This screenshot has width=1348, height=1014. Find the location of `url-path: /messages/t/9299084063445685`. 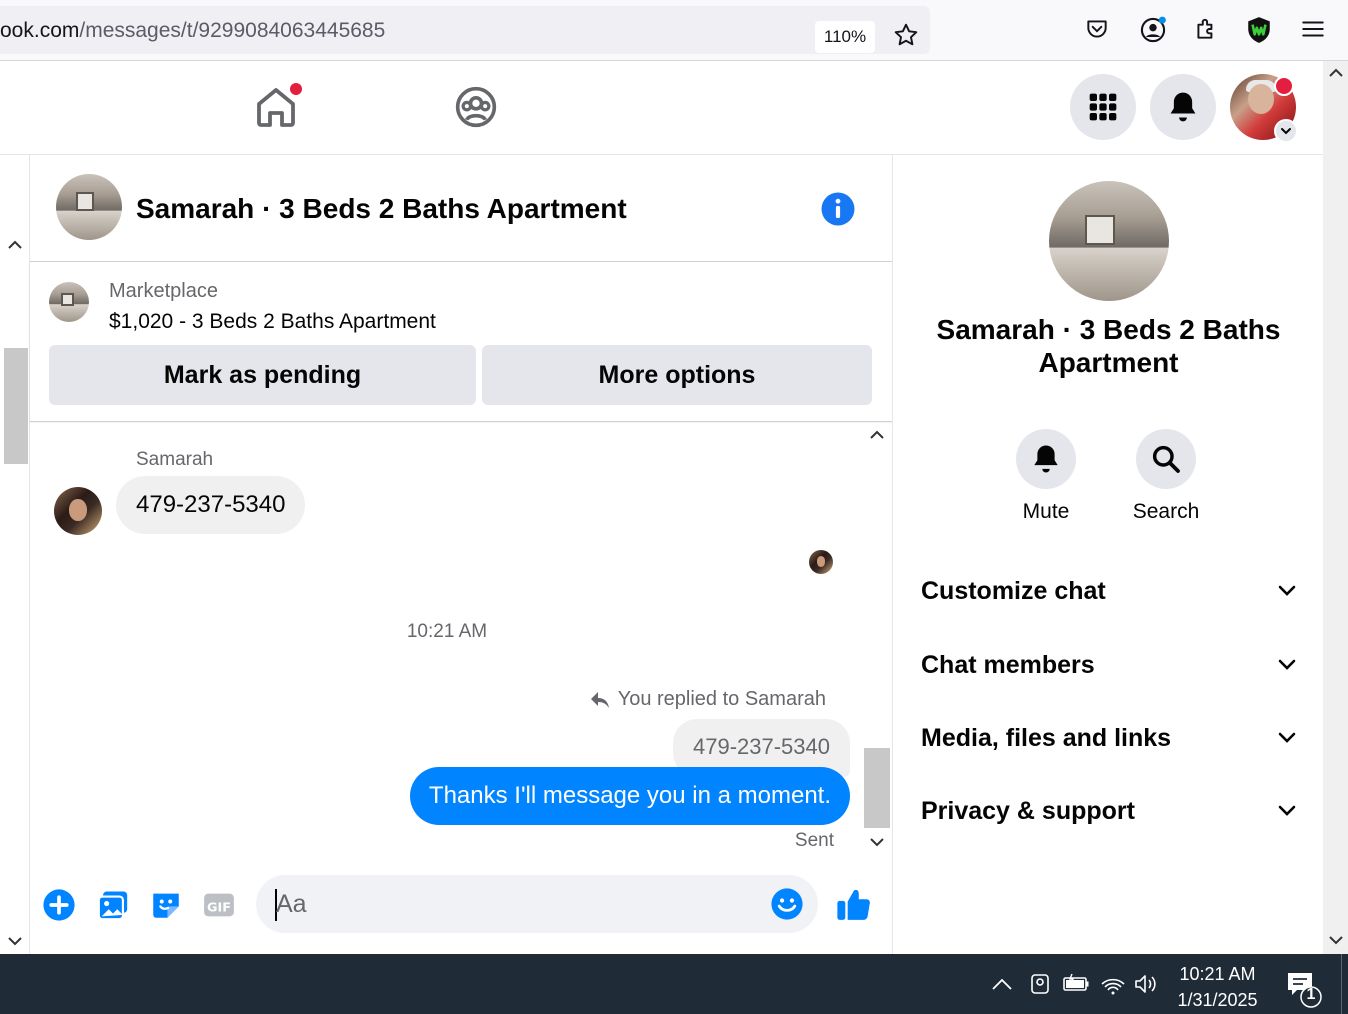

url-path: /messages/t/9299084063445685 is located at coordinates (232, 30).